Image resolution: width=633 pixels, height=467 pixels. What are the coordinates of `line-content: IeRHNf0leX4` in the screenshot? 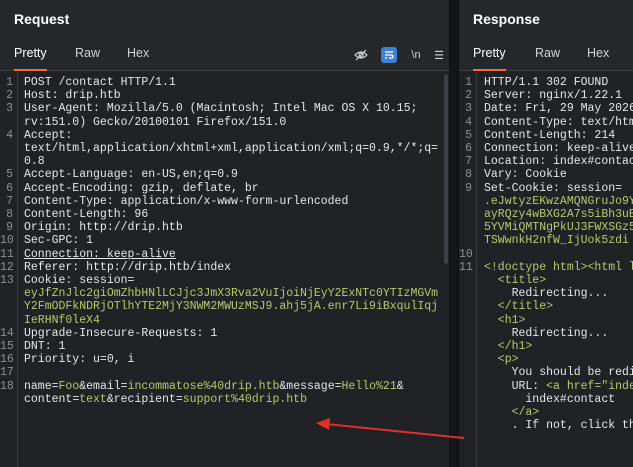 It's located at (62, 320).